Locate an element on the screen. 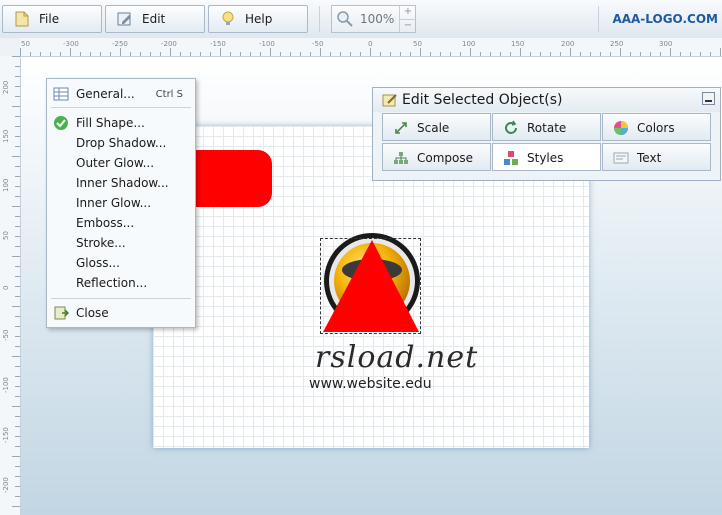 The width and height of the screenshot is (722, 515). menu-shortcut: Ctrl S is located at coordinates (169, 94).